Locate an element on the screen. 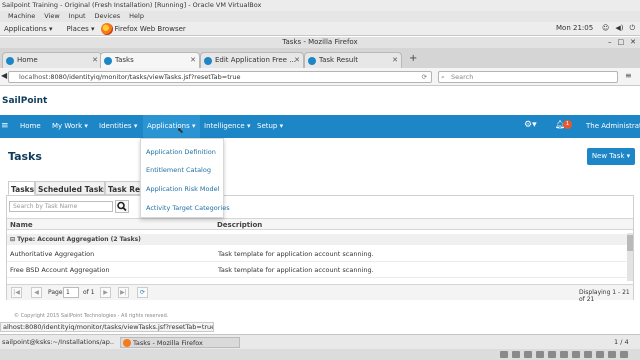  next-page-icon: ▶ is located at coordinates (105, 292).